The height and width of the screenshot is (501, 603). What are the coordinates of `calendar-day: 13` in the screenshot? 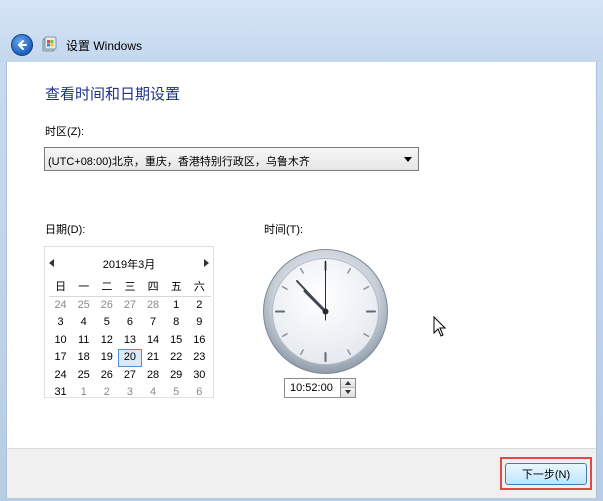 It's located at (129, 341).